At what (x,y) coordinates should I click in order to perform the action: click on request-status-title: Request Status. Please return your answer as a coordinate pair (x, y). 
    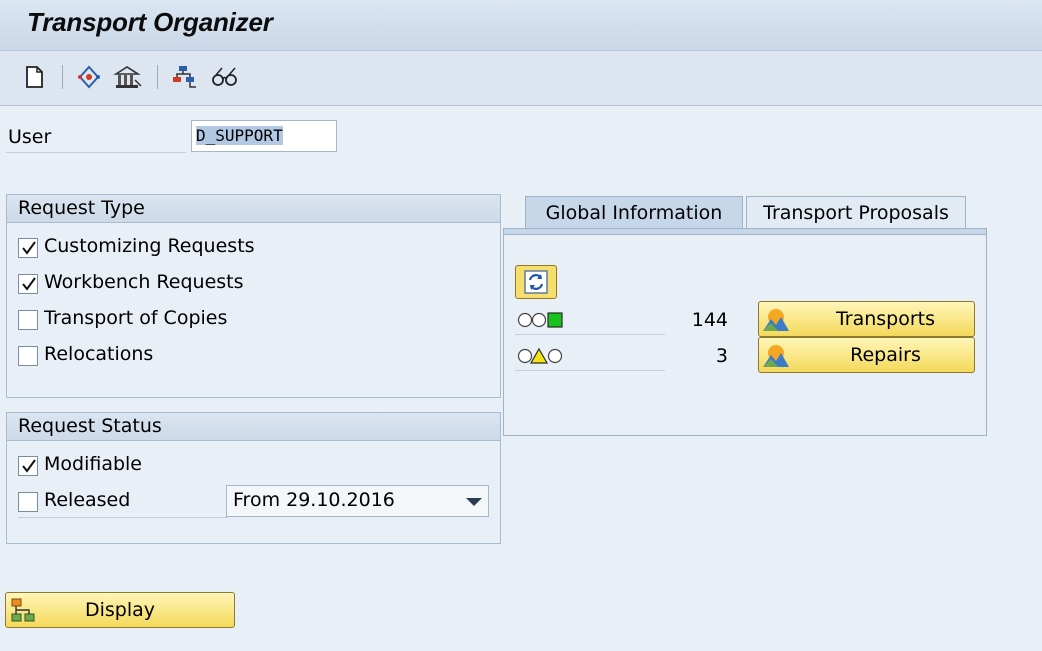
    Looking at the image, I should click on (253, 427).